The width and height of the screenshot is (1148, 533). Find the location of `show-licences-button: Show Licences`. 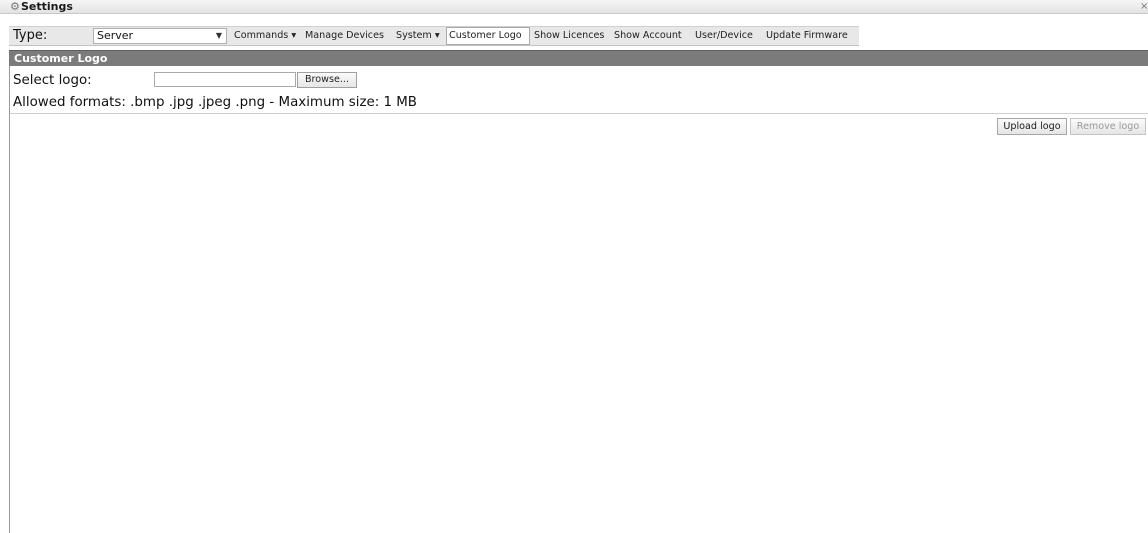

show-licences-button: Show Licences is located at coordinates (569, 36).